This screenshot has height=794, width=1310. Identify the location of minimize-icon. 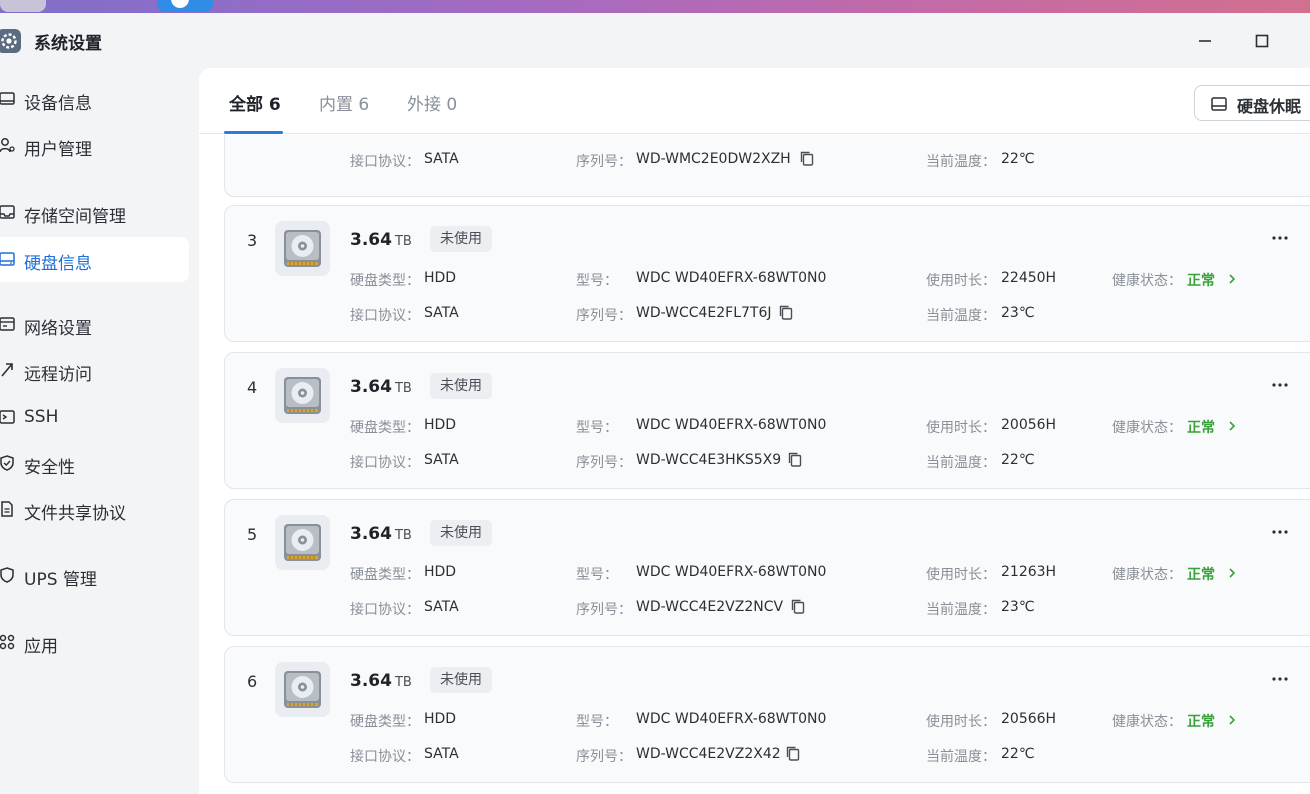
(1205, 41).